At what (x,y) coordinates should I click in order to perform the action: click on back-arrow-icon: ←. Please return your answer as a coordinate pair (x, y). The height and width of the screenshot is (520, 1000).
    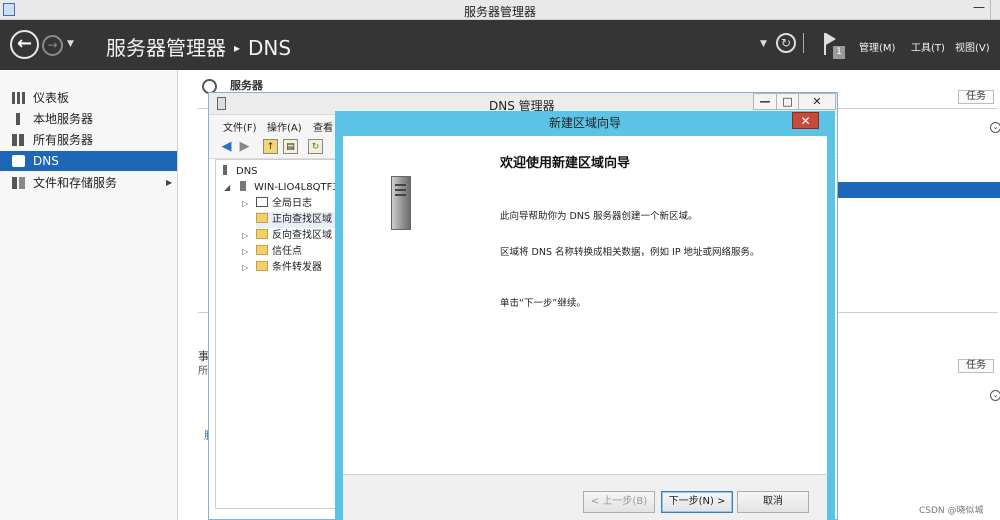
    Looking at the image, I should click on (24, 44).